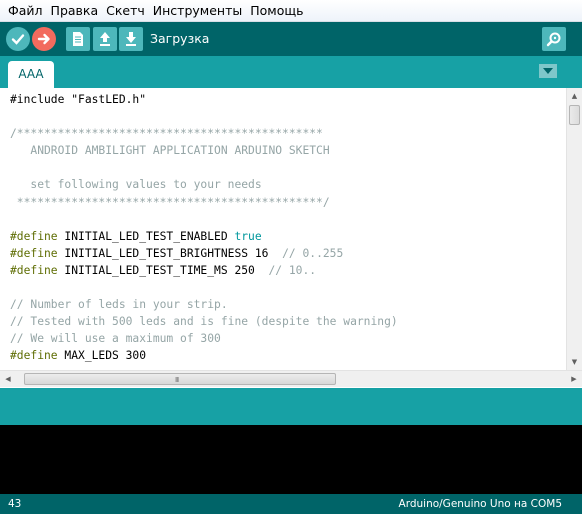  I want to click on code-token: true, so click(248, 236).